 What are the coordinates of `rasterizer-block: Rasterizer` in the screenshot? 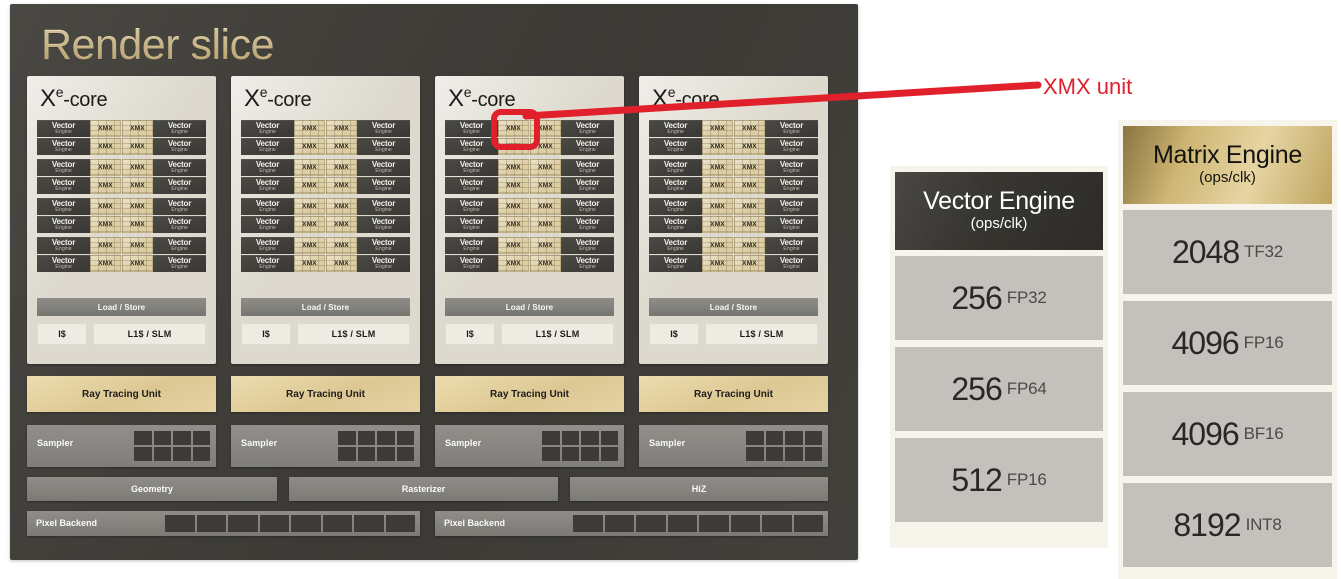 It's located at (423, 489).